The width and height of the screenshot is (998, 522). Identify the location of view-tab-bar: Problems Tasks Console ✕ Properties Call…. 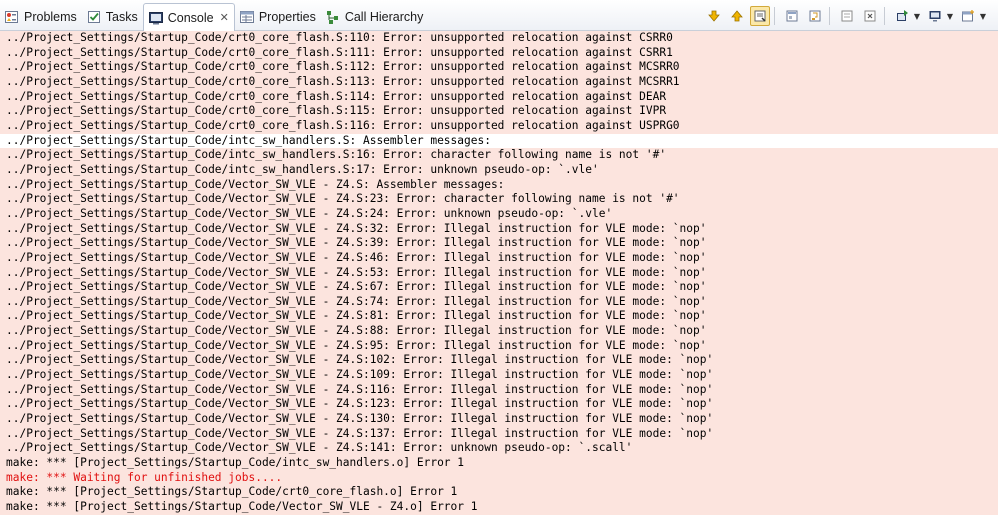
(499, 15).